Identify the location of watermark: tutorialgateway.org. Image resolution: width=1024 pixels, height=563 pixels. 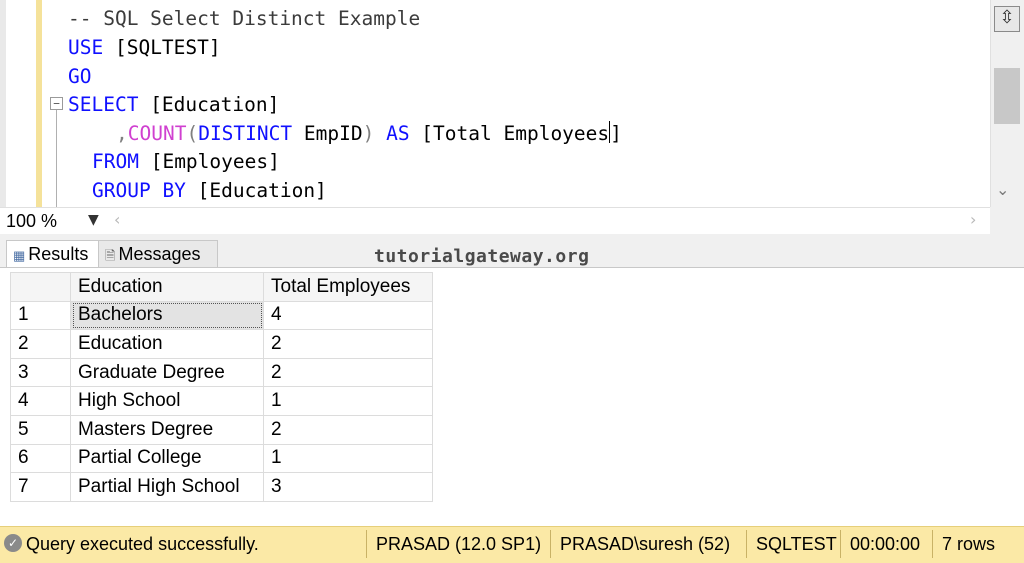
(482, 256).